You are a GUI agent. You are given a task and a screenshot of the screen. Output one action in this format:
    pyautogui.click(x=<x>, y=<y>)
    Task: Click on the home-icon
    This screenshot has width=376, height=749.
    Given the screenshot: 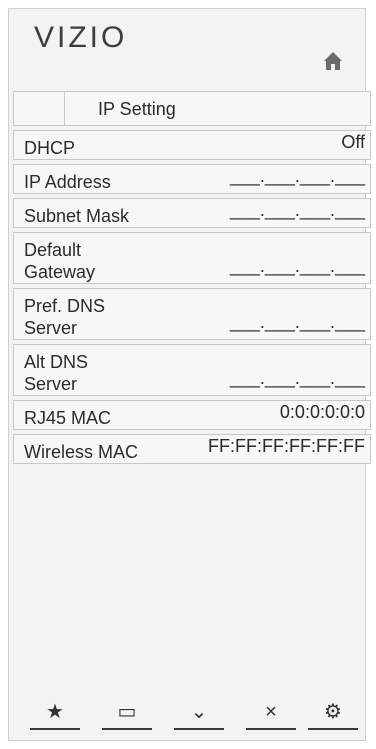 What is the action you would take?
    pyautogui.click(x=333, y=61)
    